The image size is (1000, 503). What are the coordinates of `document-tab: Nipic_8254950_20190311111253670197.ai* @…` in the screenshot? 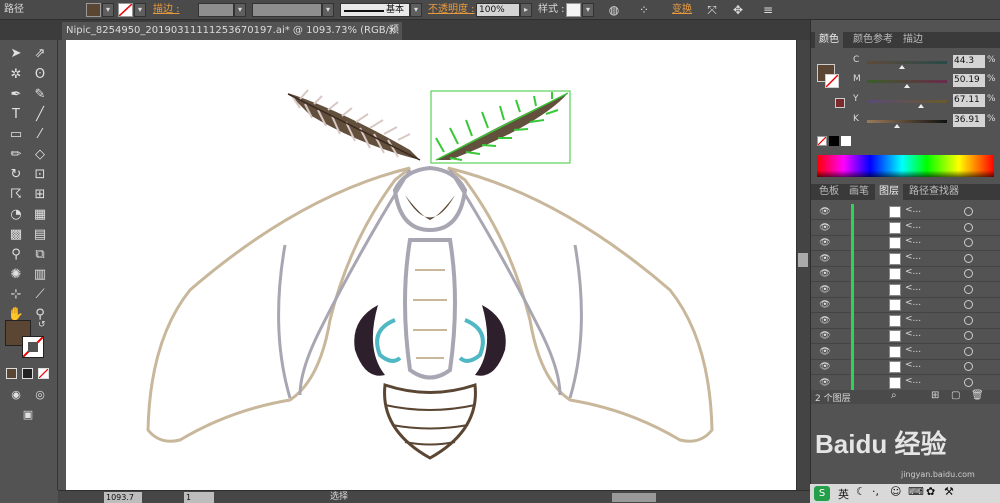 It's located at (232, 38).